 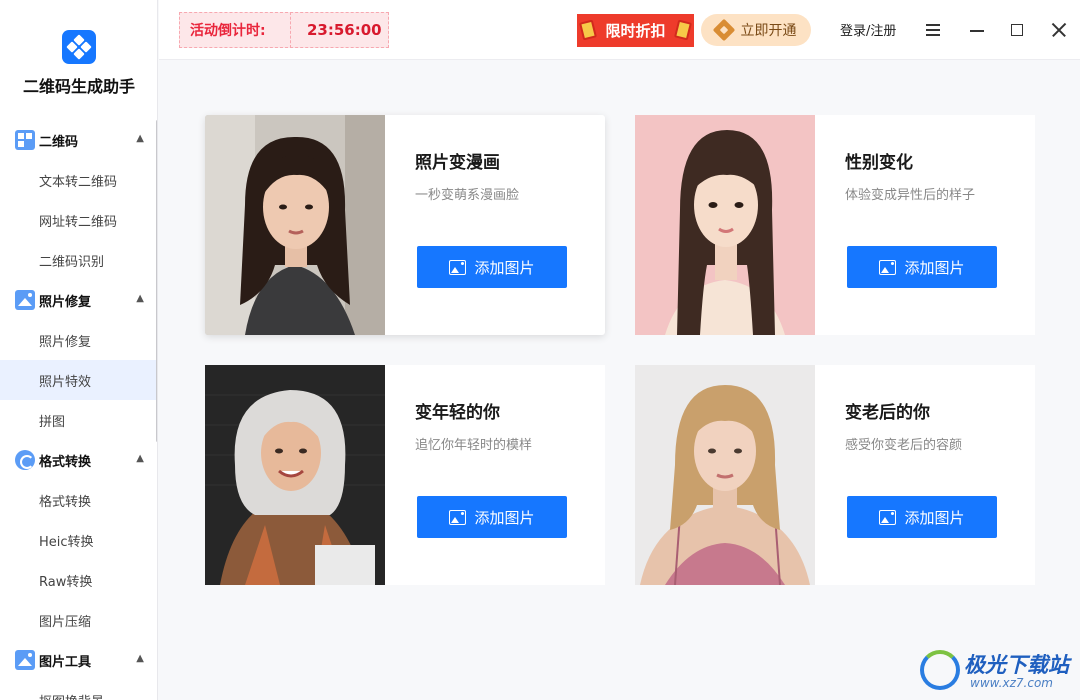 What do you see at coordinates (65, 462) in the screenshot?
I see `sidebar-group-label: 格式转换` at bounding box center [65, 462].